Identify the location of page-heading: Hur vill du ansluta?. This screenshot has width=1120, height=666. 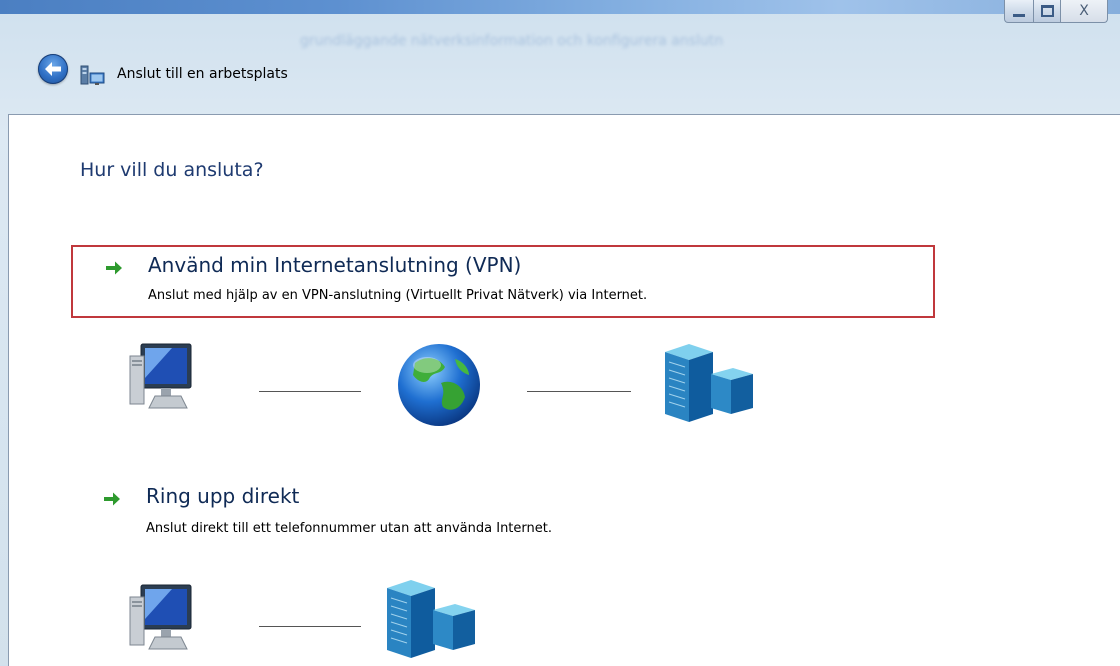
(172, 170).